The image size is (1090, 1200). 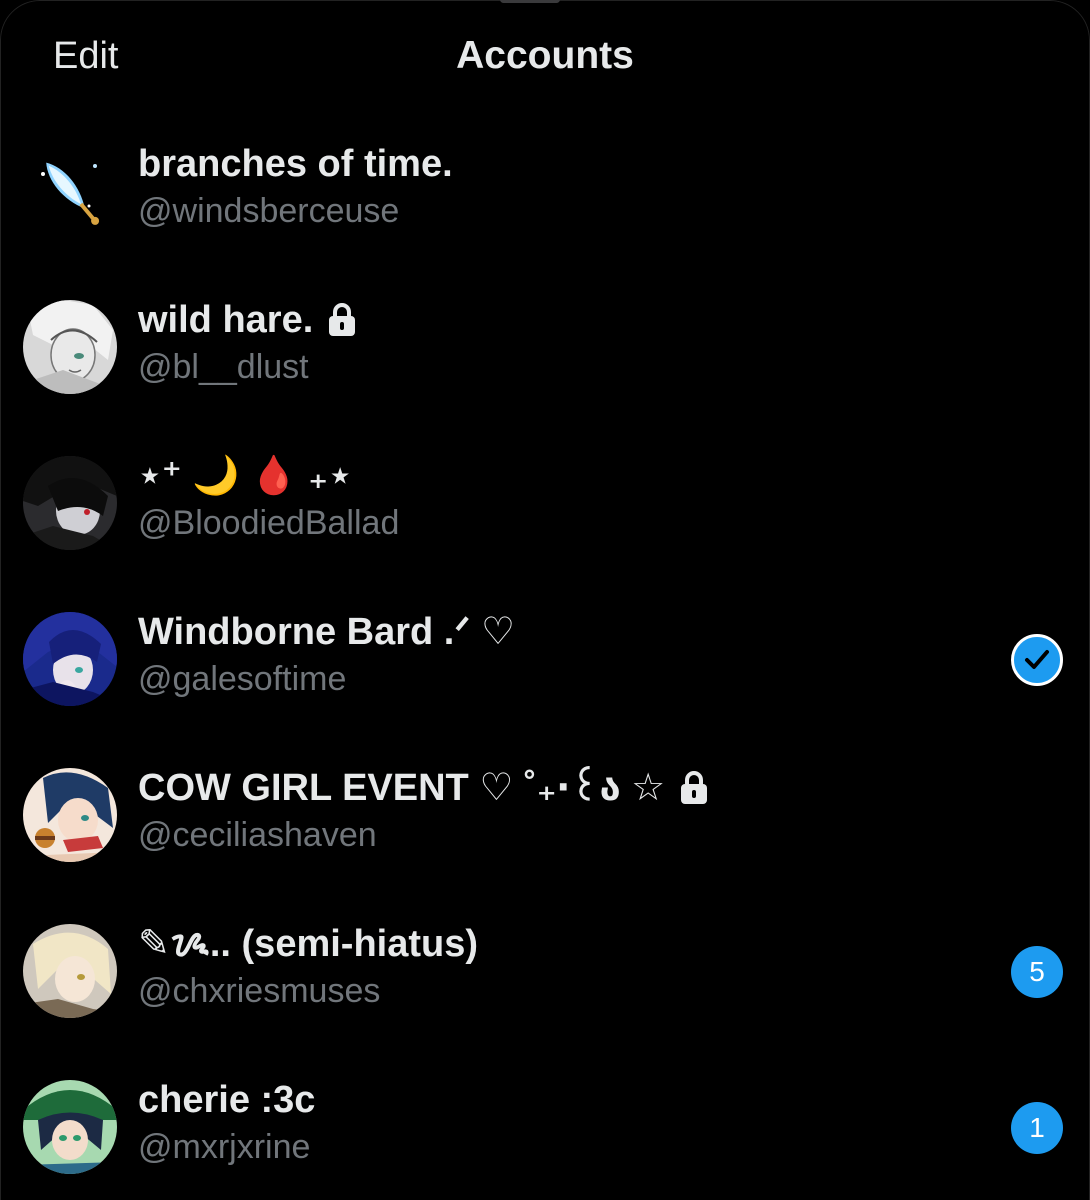 I want to click on account-display-name: cherie :3c, so click(x=226, y=1100).